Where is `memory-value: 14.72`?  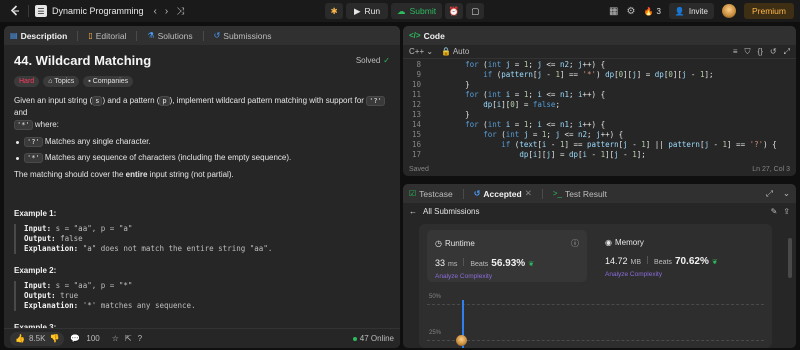
memory-value: 14.72 is located at coordinates (616, 261).